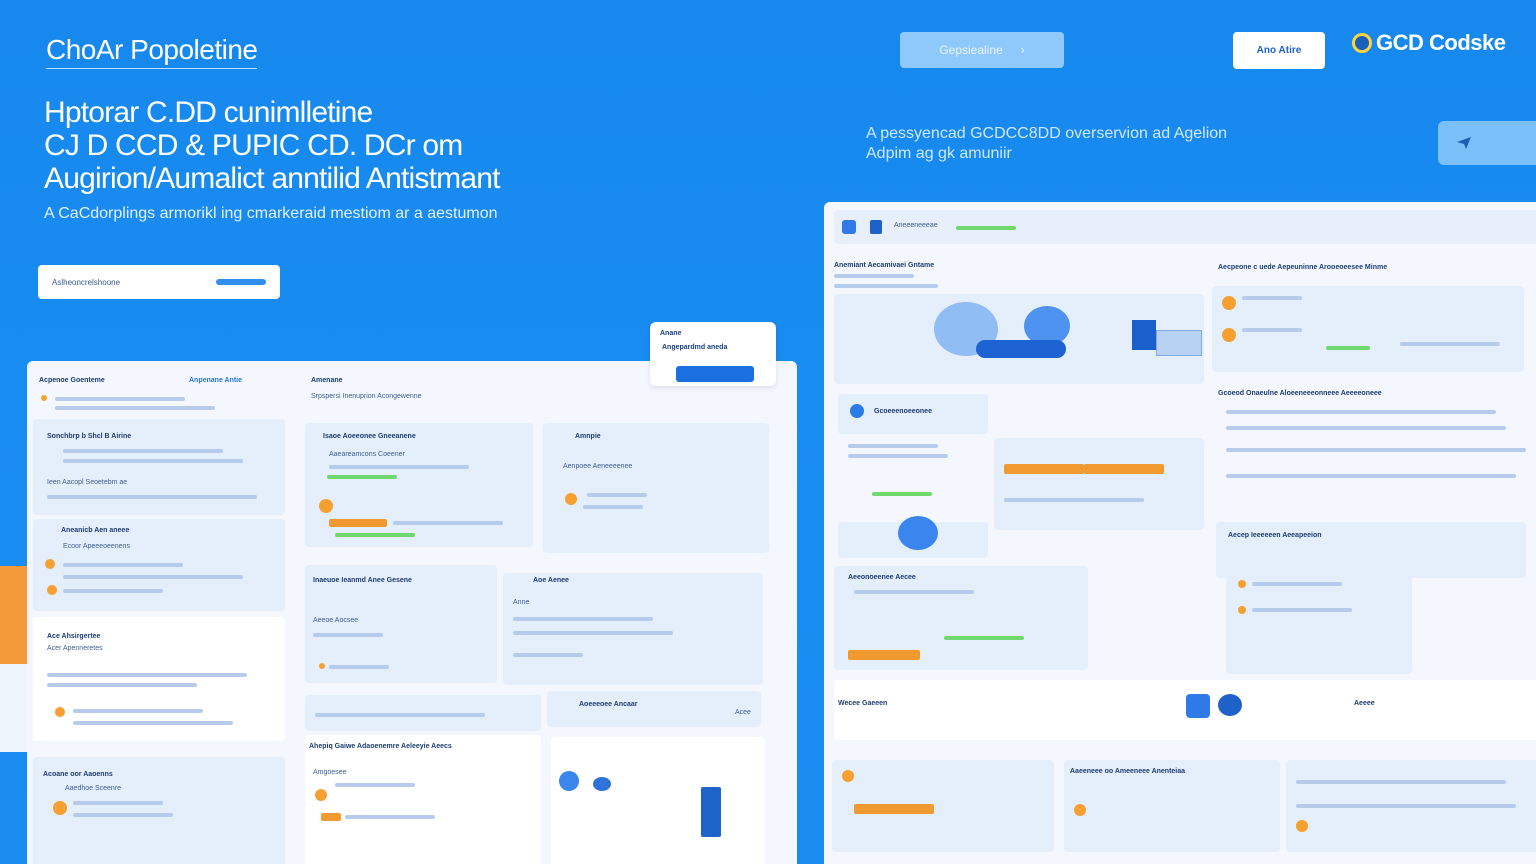  Describe the element at coordinates (362, 580) in the screenshot. I see `card-title: Inaeuoe Ieanmd Anee Gesene` at that location.